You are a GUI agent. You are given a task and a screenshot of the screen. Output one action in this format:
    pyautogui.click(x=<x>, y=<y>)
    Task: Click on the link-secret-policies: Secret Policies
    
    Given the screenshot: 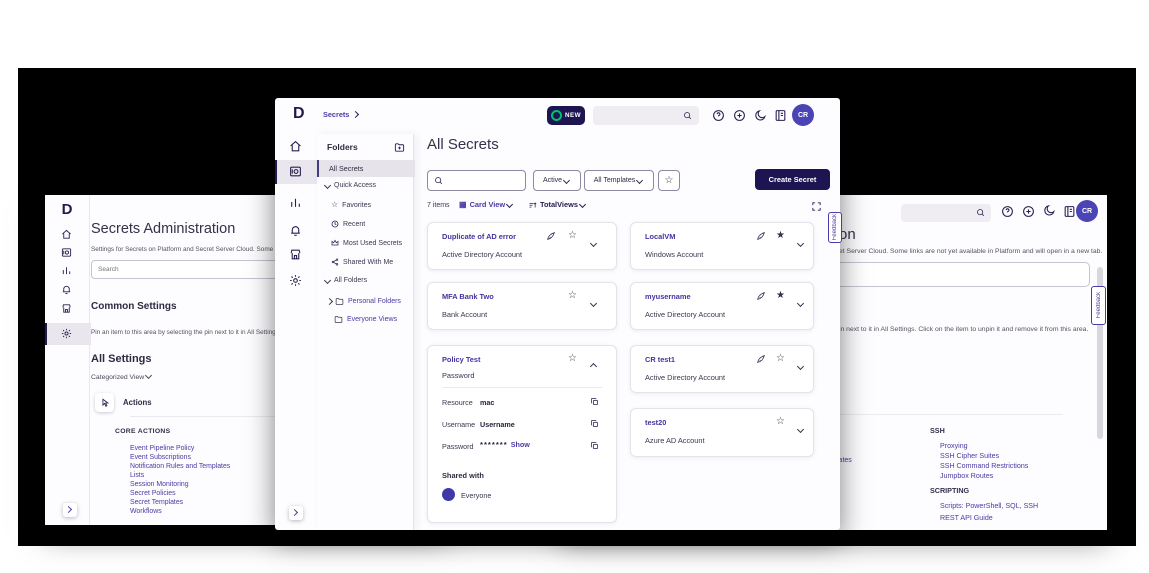 What is the action you would take?
    pyautogui.click(x=153, y=493)
    